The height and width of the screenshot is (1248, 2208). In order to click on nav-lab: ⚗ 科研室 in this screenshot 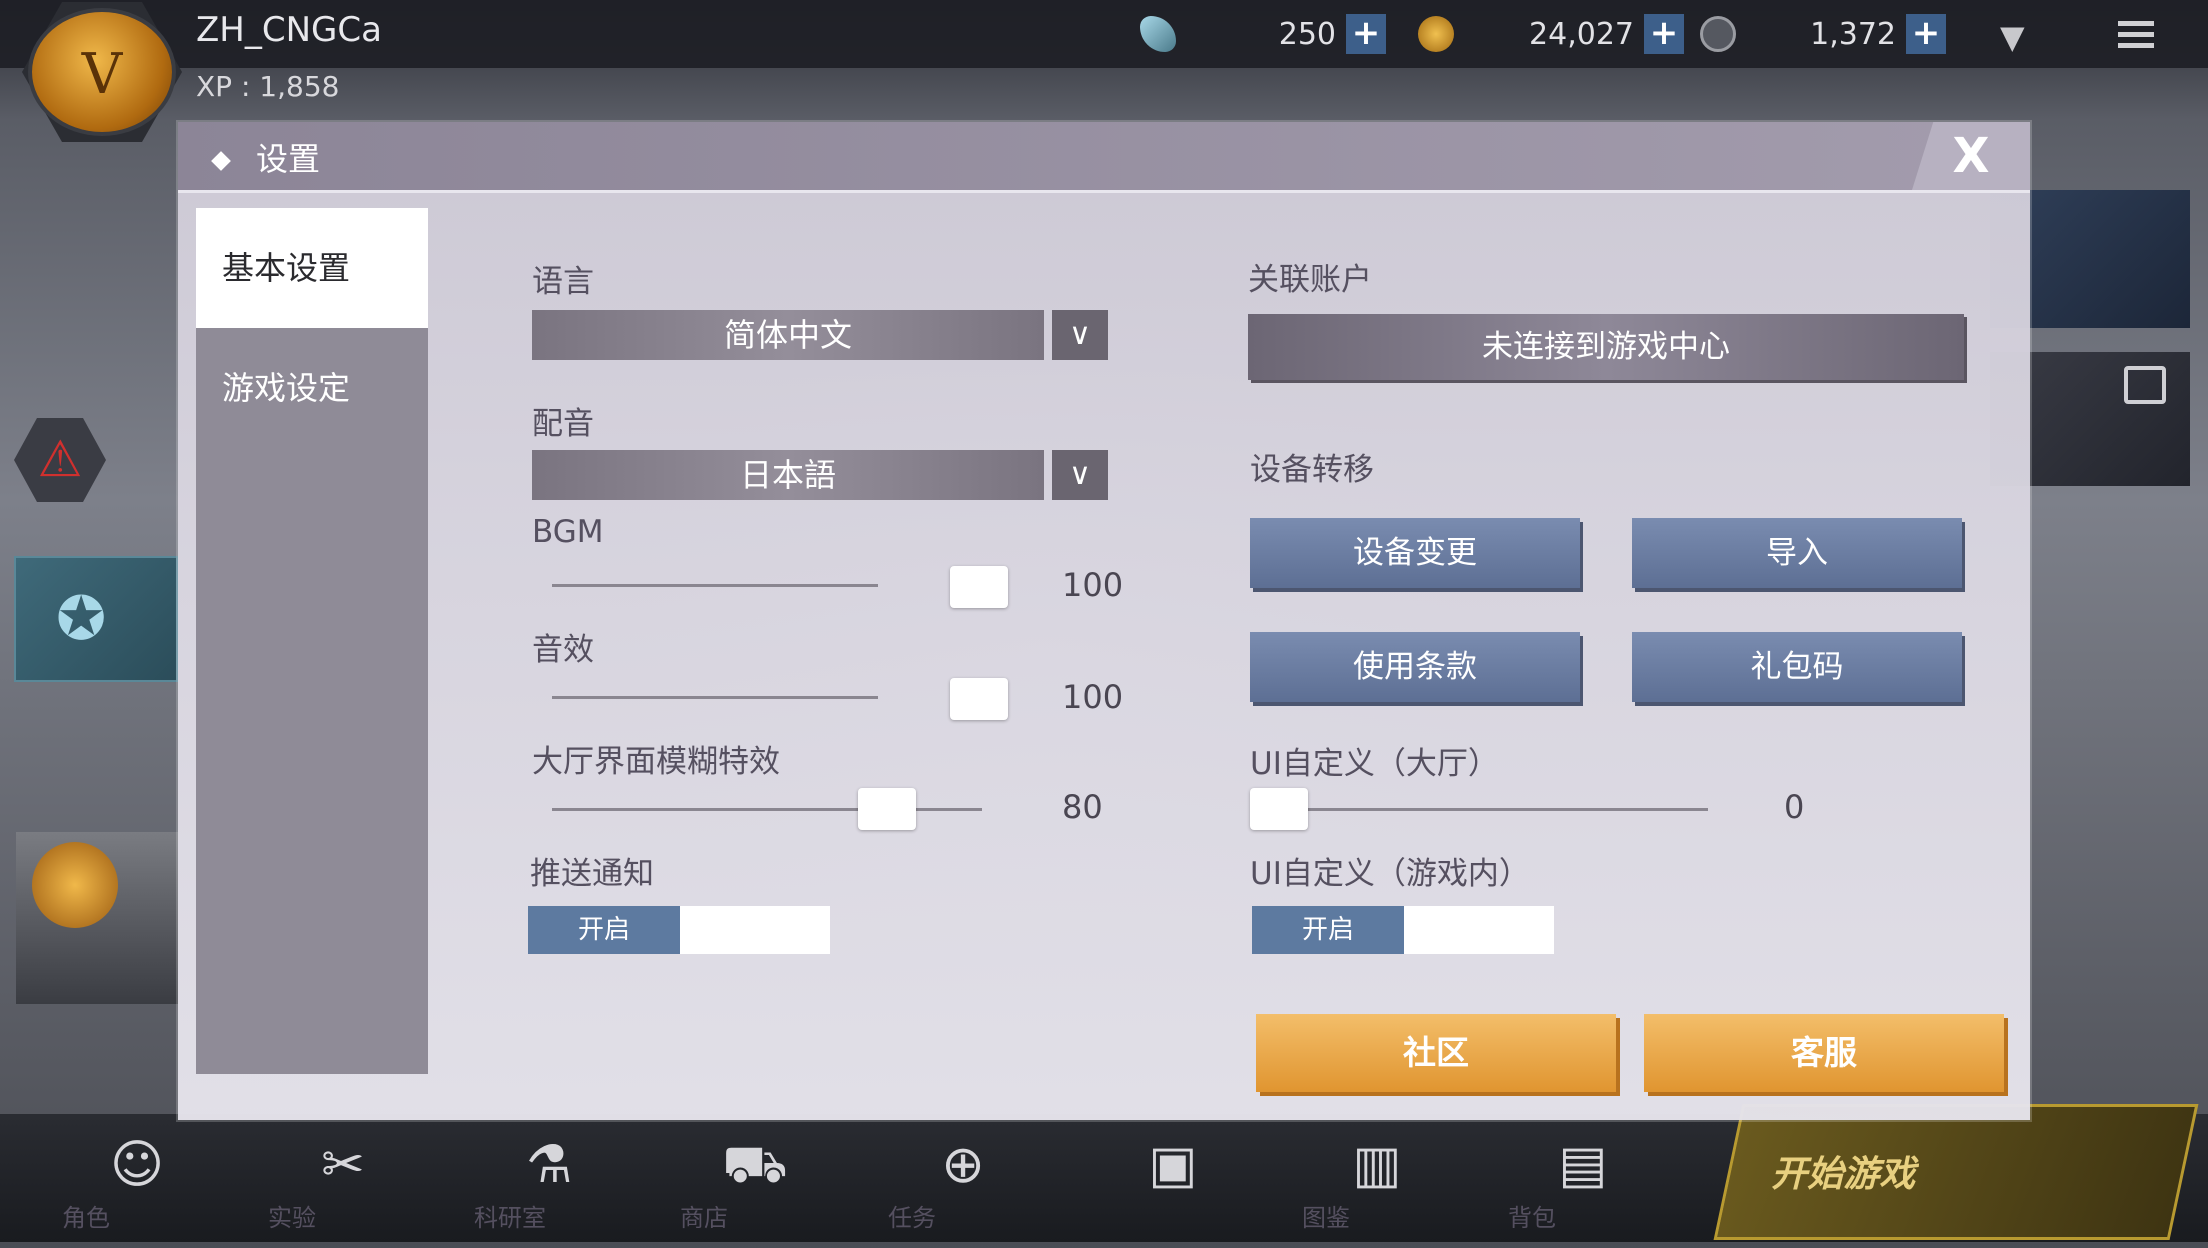, I will do `click(549, 1184)`.